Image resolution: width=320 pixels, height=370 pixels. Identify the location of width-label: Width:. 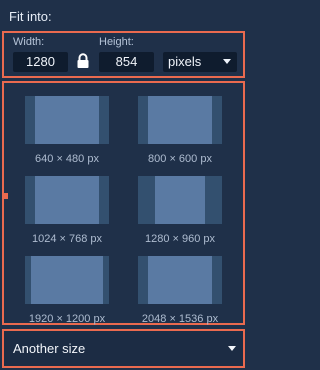
(29, 42).